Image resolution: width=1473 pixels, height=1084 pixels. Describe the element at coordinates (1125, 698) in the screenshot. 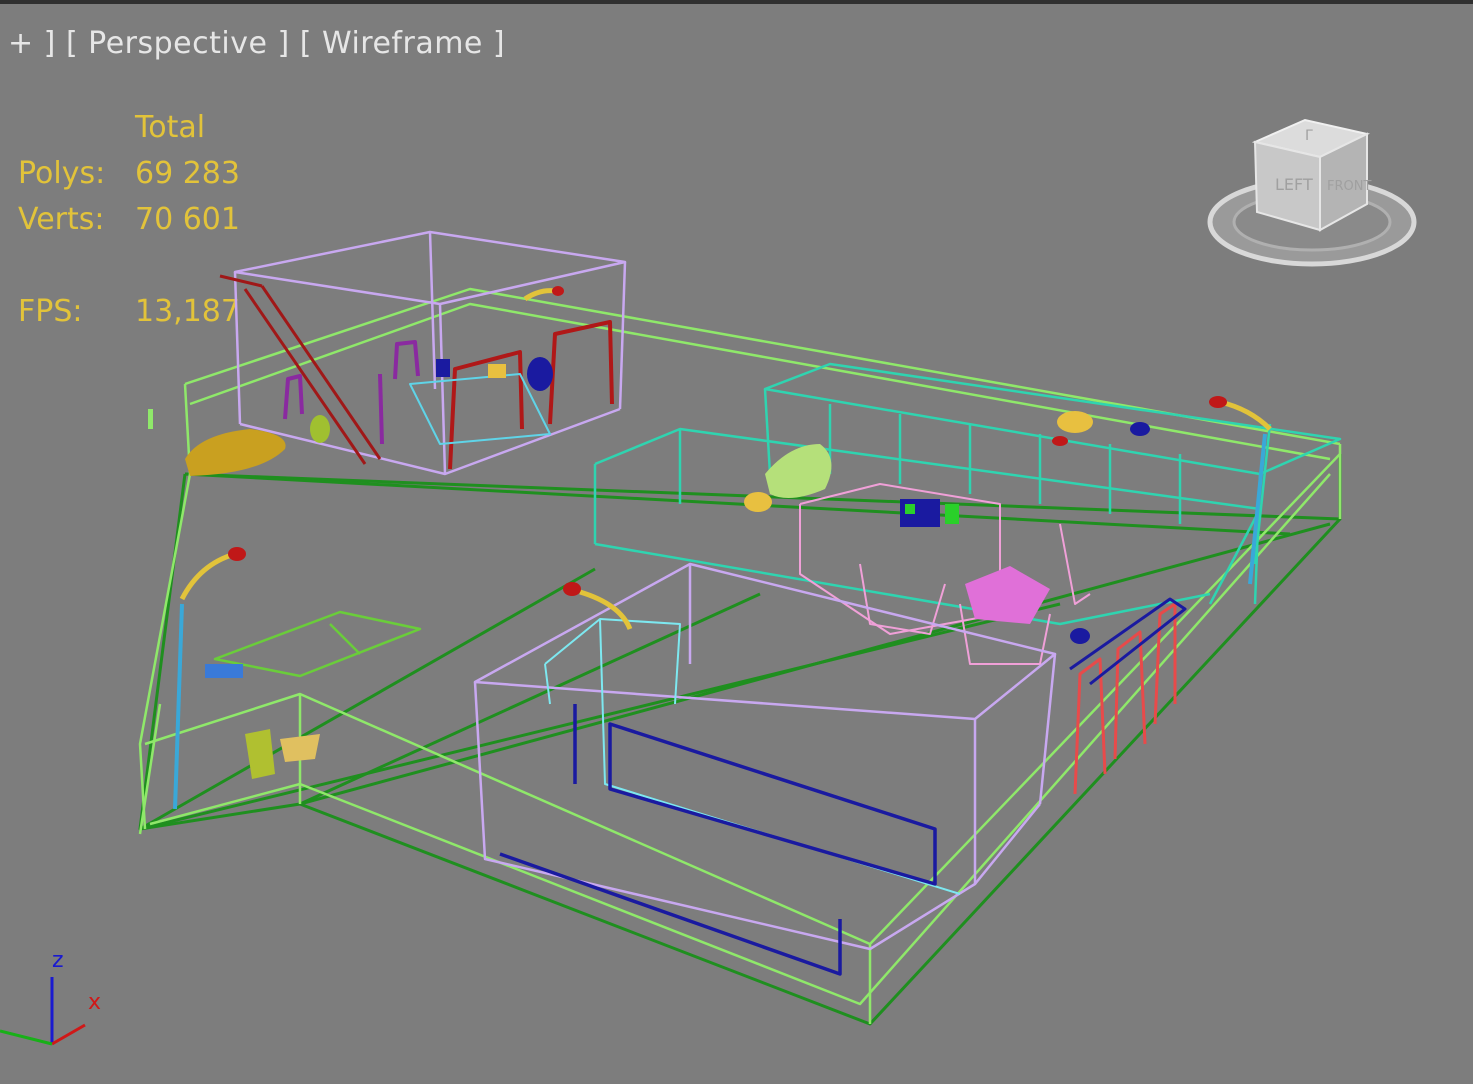

I see `arch-wire` at that location.